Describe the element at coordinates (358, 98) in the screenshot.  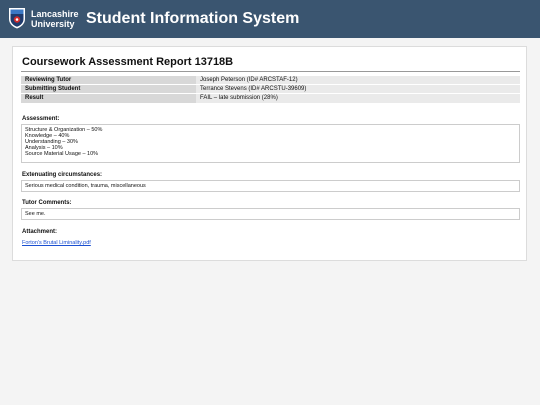
I see `info-value-result: FAIL – late submission (28%)` at that location.